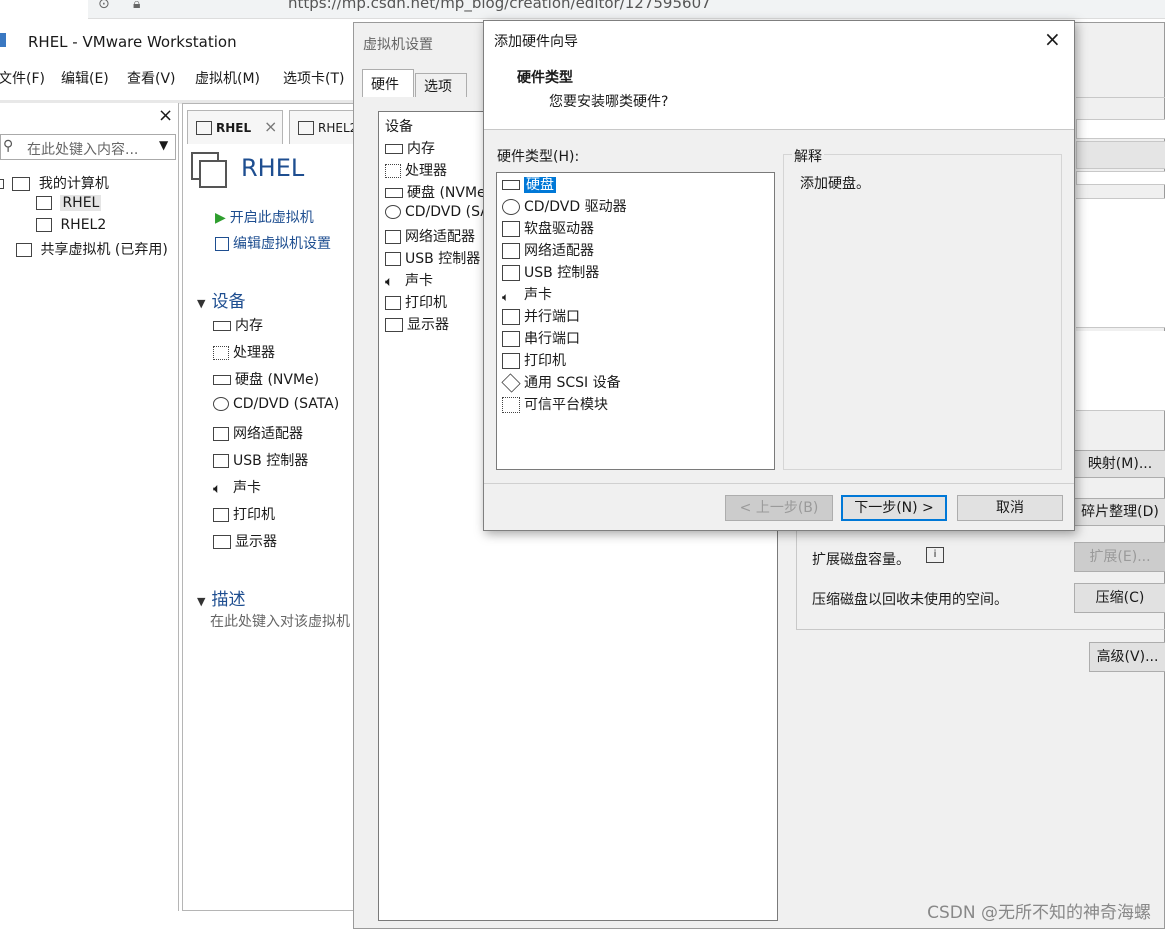 The image size is (1165, 929). I want to click on description-input: 在此处键入对该虚拟机, so click(280, 621).